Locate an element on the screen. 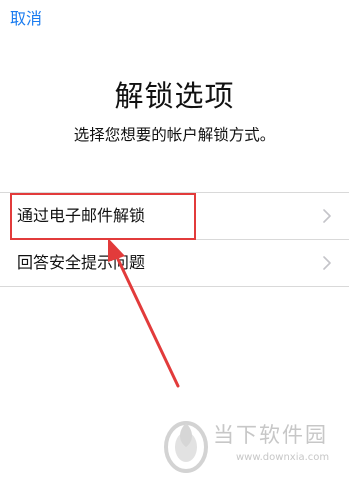 Image resolution: width=349 pixels, height=488 pixels. list-divider-bottom is located at coordinates (174, 286).